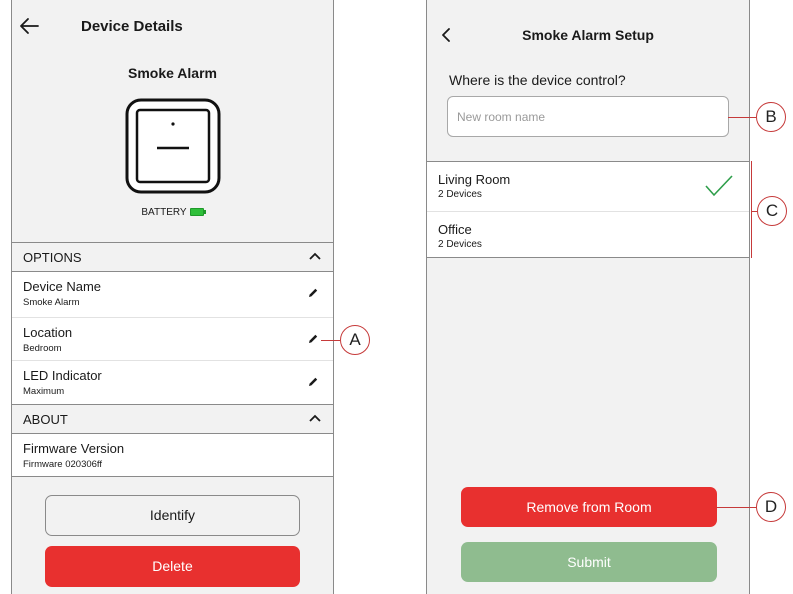 This screenshot has width=793, height=594. I want to click on callout-c: C, so click(772, 211).